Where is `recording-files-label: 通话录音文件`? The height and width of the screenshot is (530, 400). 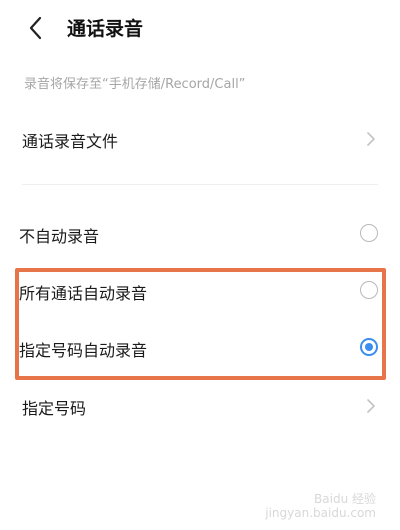 recording-files-label: 通话录音文件 is located at coordinates (70, 141).